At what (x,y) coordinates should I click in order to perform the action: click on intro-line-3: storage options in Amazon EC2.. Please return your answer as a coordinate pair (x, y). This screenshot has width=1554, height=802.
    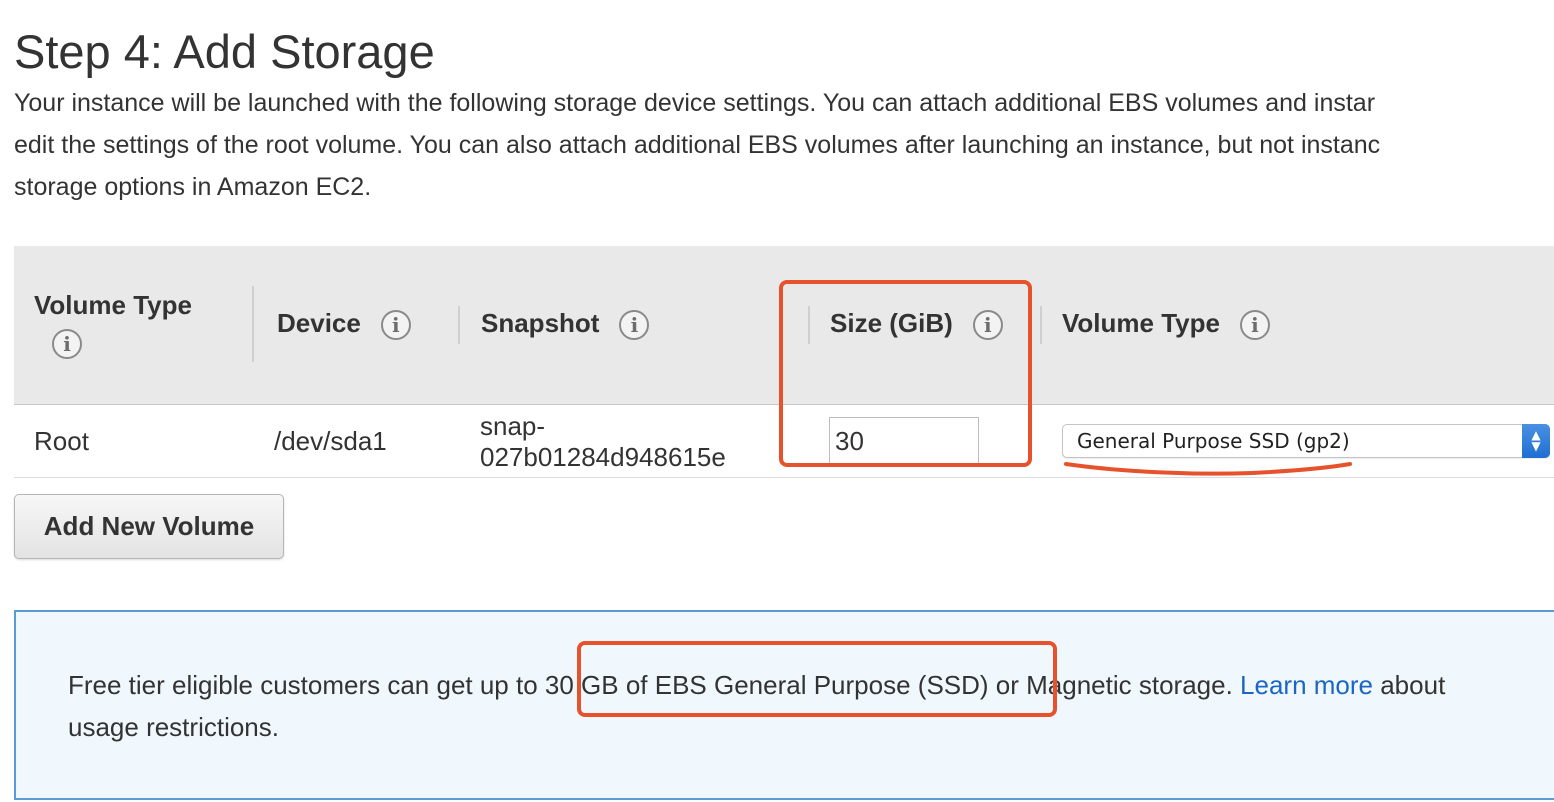
    Looking at the image, I should click on (193, 187).